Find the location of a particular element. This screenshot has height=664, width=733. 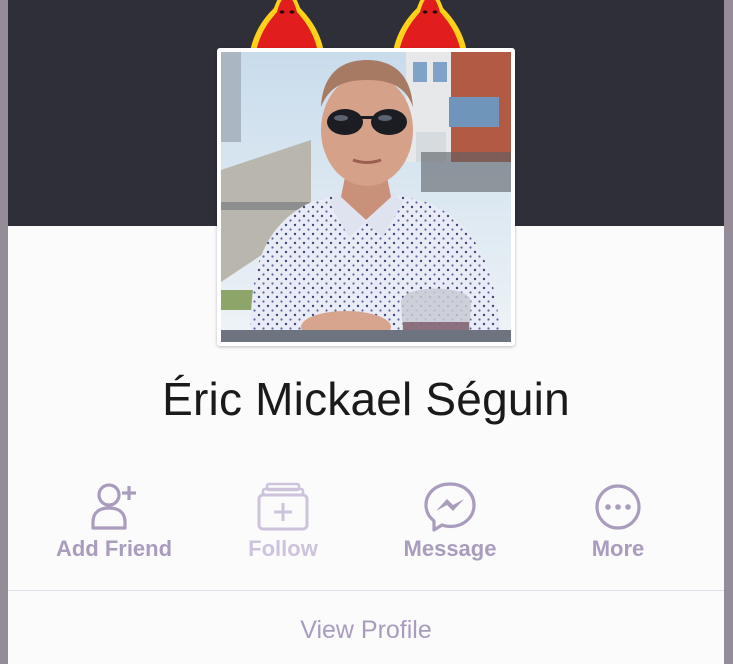

more-icon is located at coordinates (618, 507).